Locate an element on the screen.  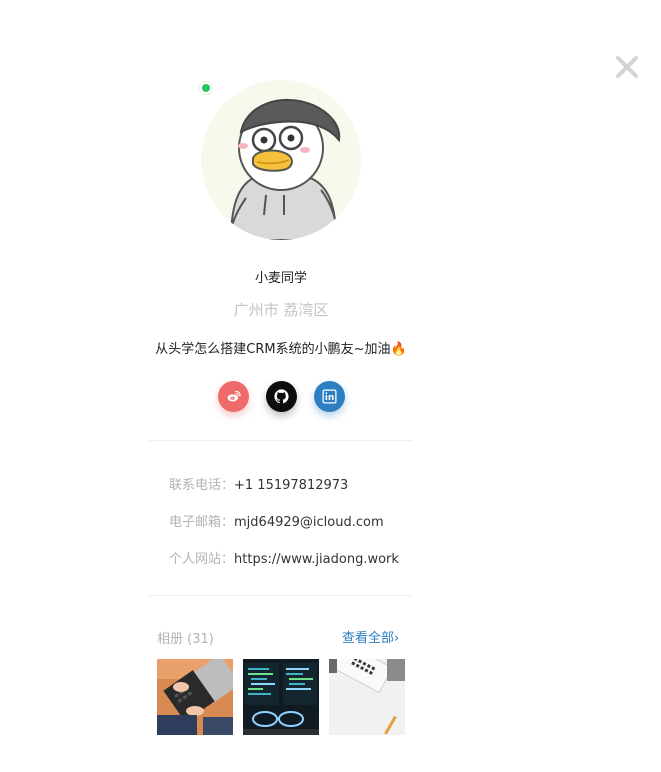
website-label: 个人网站： is located at coordinates (202, 559).